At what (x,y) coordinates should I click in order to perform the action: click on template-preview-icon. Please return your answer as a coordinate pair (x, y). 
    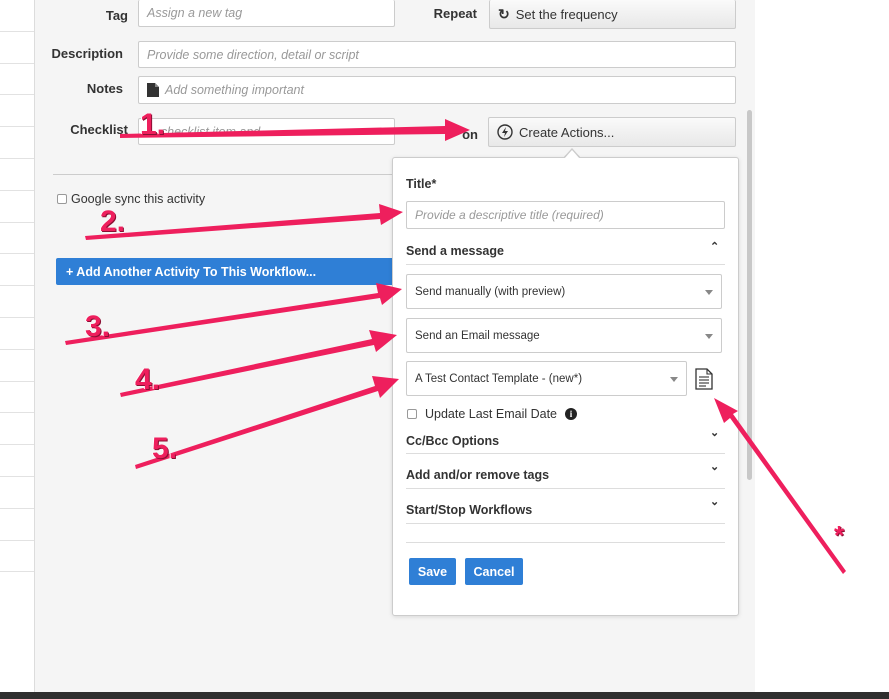
    Looking at the image, I should click on (704, 379).